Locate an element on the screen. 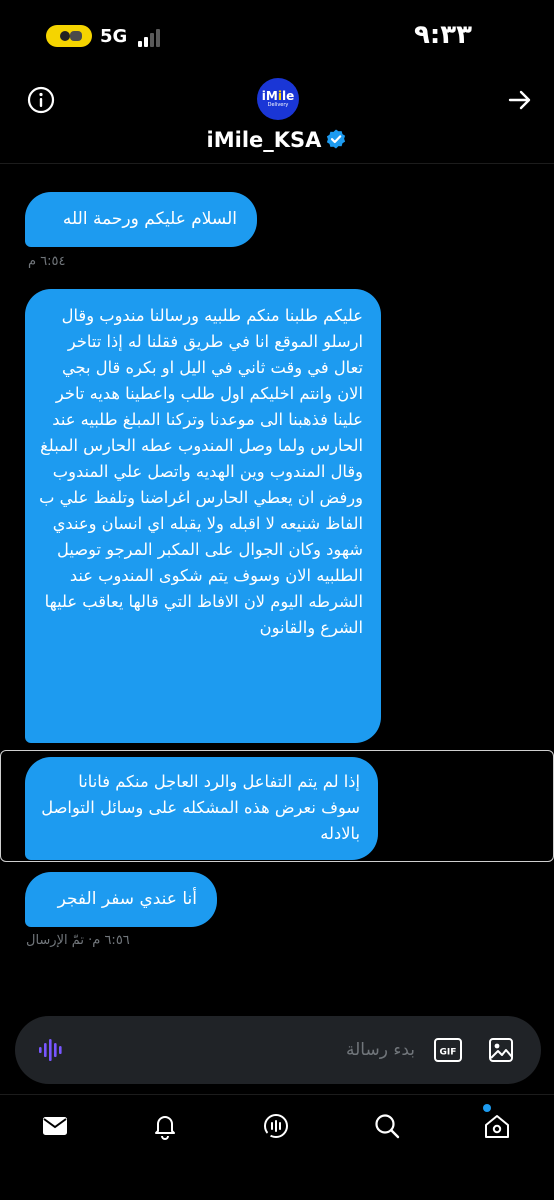  voice-message-icon is located at coordinates (51, 1050).